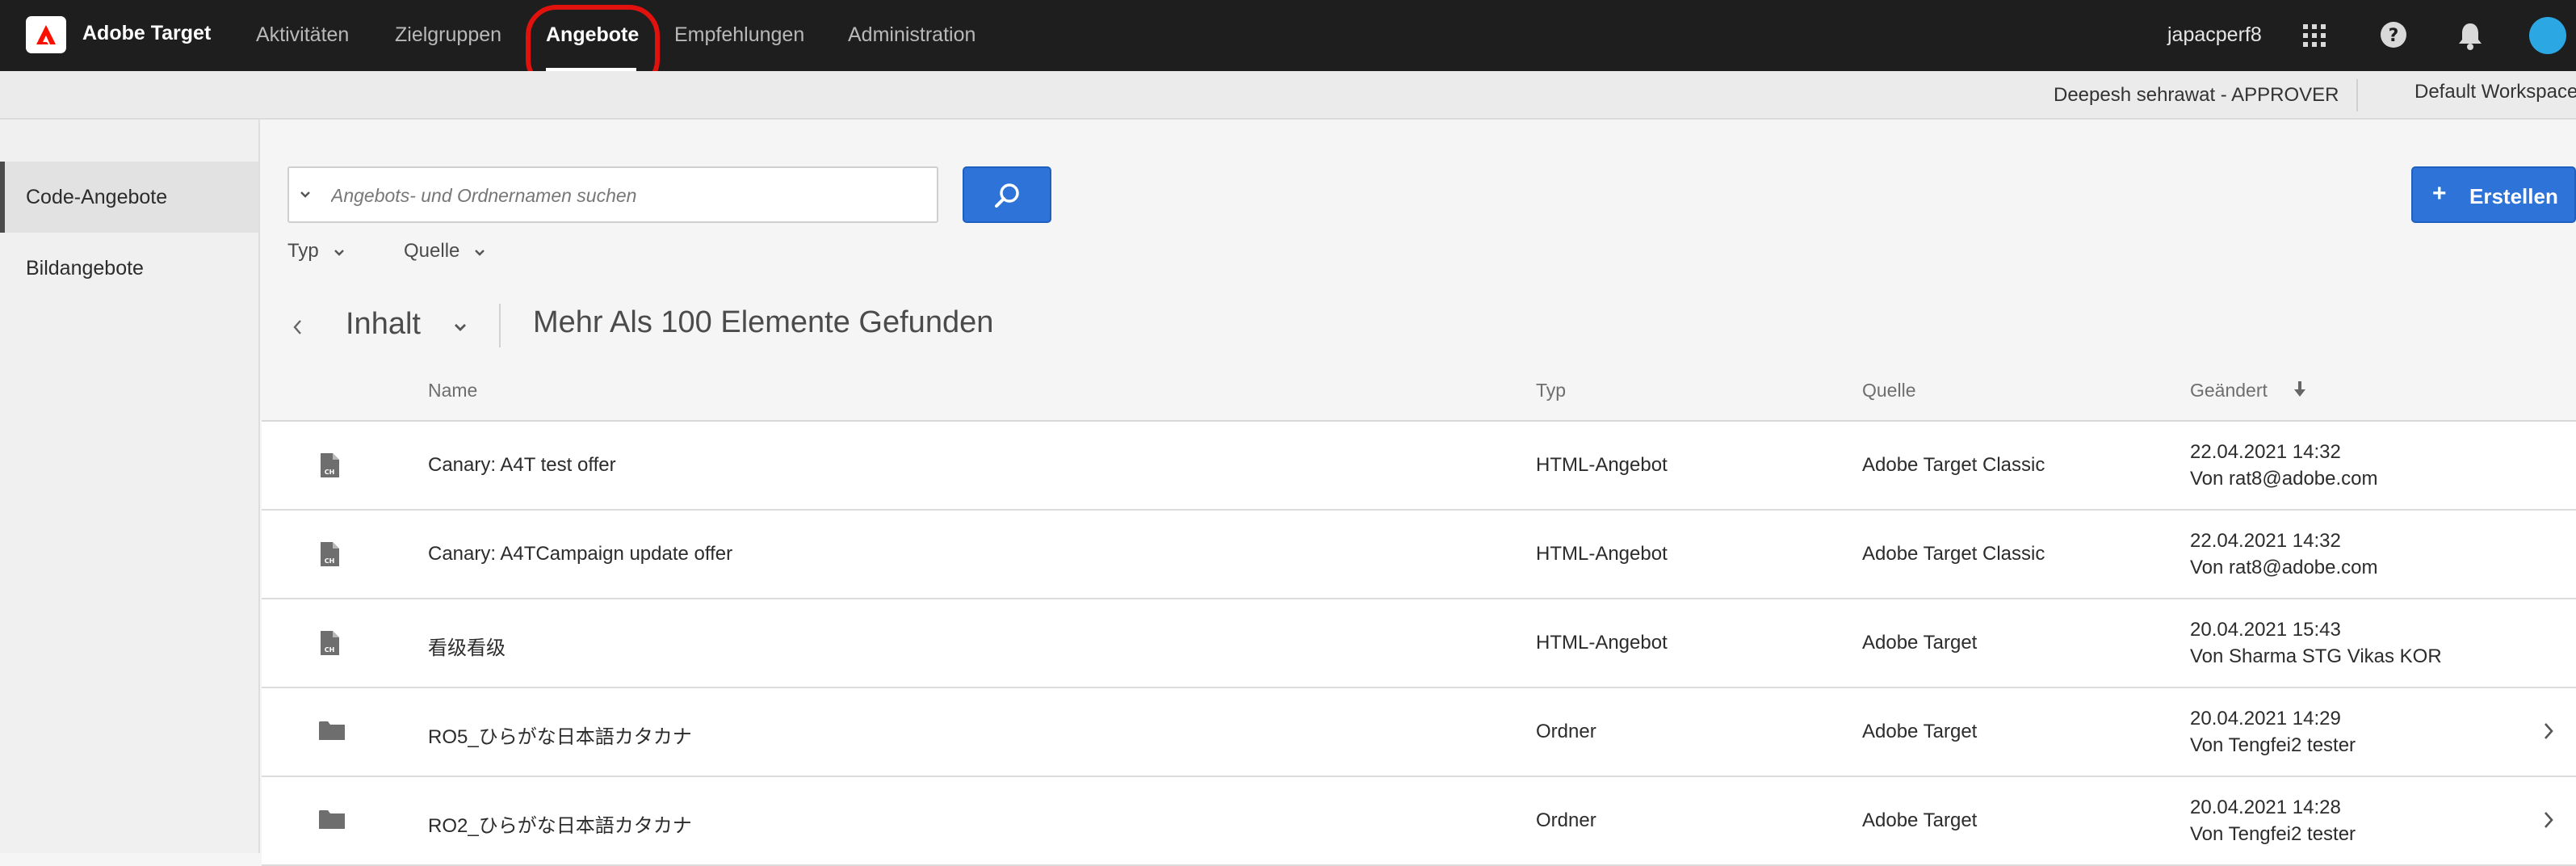 The width and height of the screenshot is (2576, 866). What do you see at coordinates (2495, 92) in the screenshot?
I see `workspace-selector: Default Workspace` at bounding box center [2495, 92].